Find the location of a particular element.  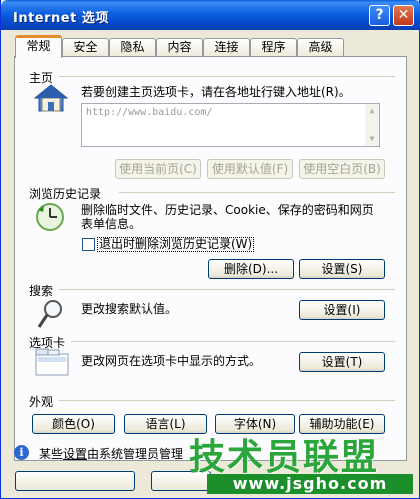

home-description: 若要创建主页选项卡，请在各地址行键入地址(R)。 is located at coordinates (216, 92).